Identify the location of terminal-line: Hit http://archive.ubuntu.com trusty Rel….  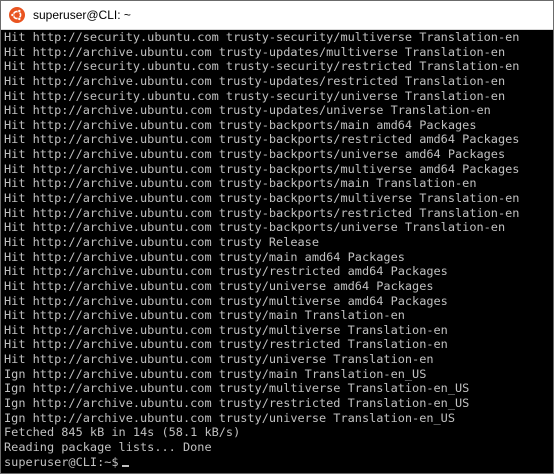
(161, 241).